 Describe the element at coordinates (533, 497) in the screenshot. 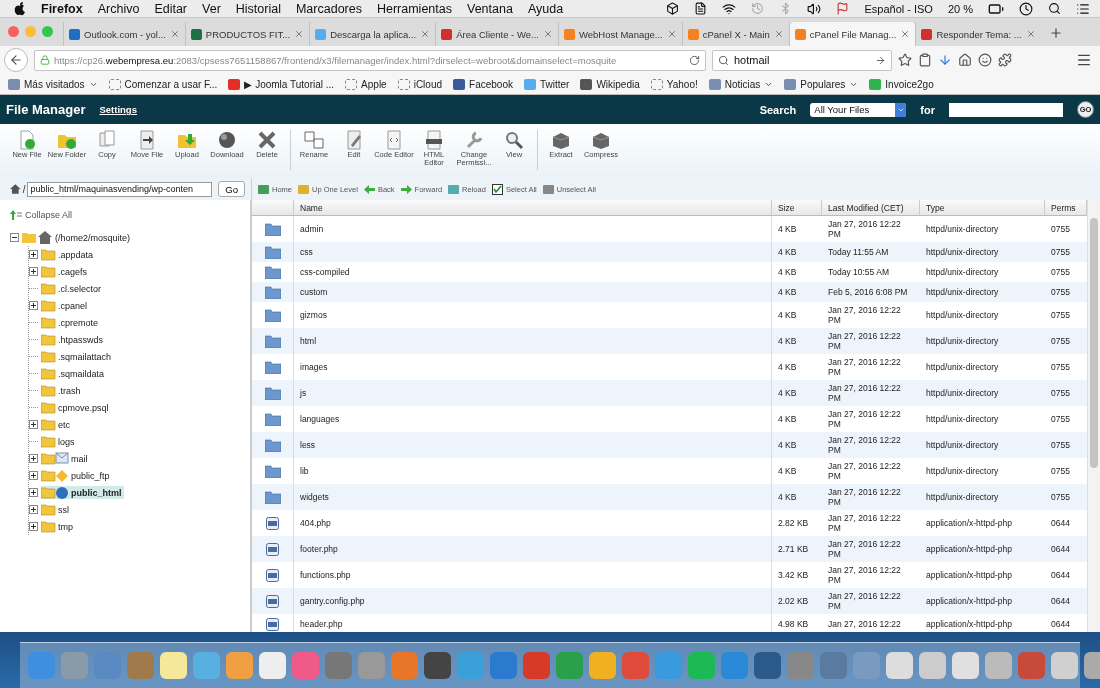

I see `file-name: widgets` at that location.